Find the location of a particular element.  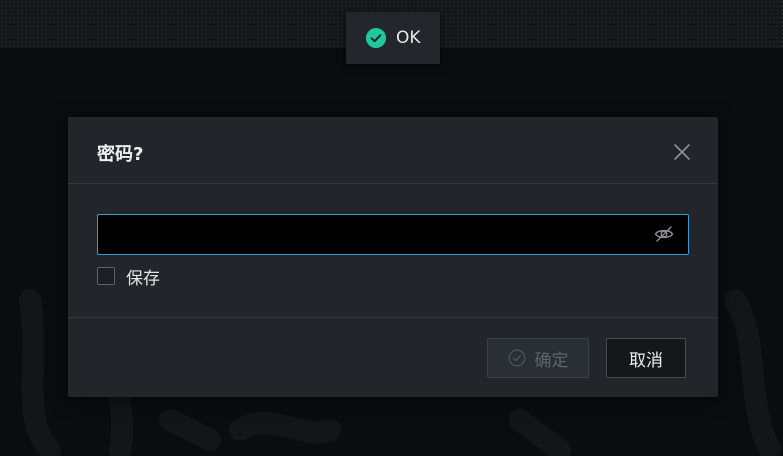

confirm-button-label: 确定 is located at coordinates (551, 360).